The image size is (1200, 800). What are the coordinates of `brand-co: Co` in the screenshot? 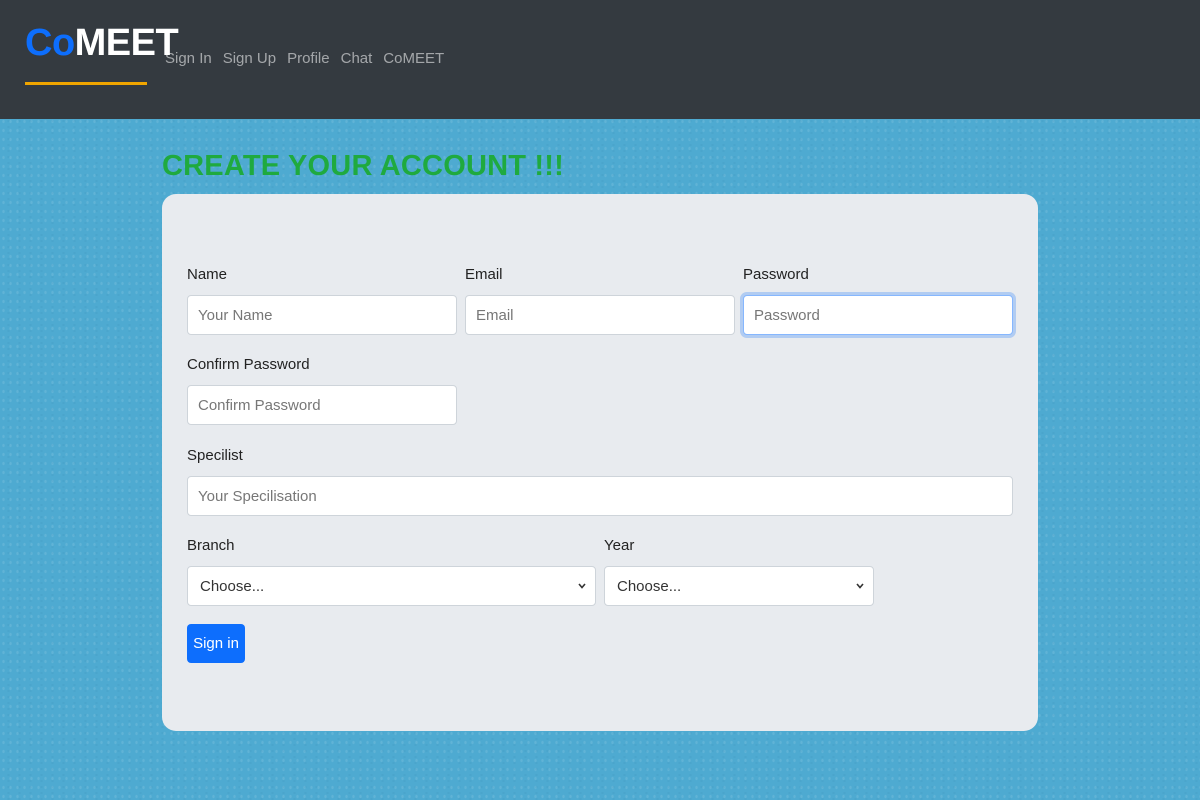 It's located at (50, 43).